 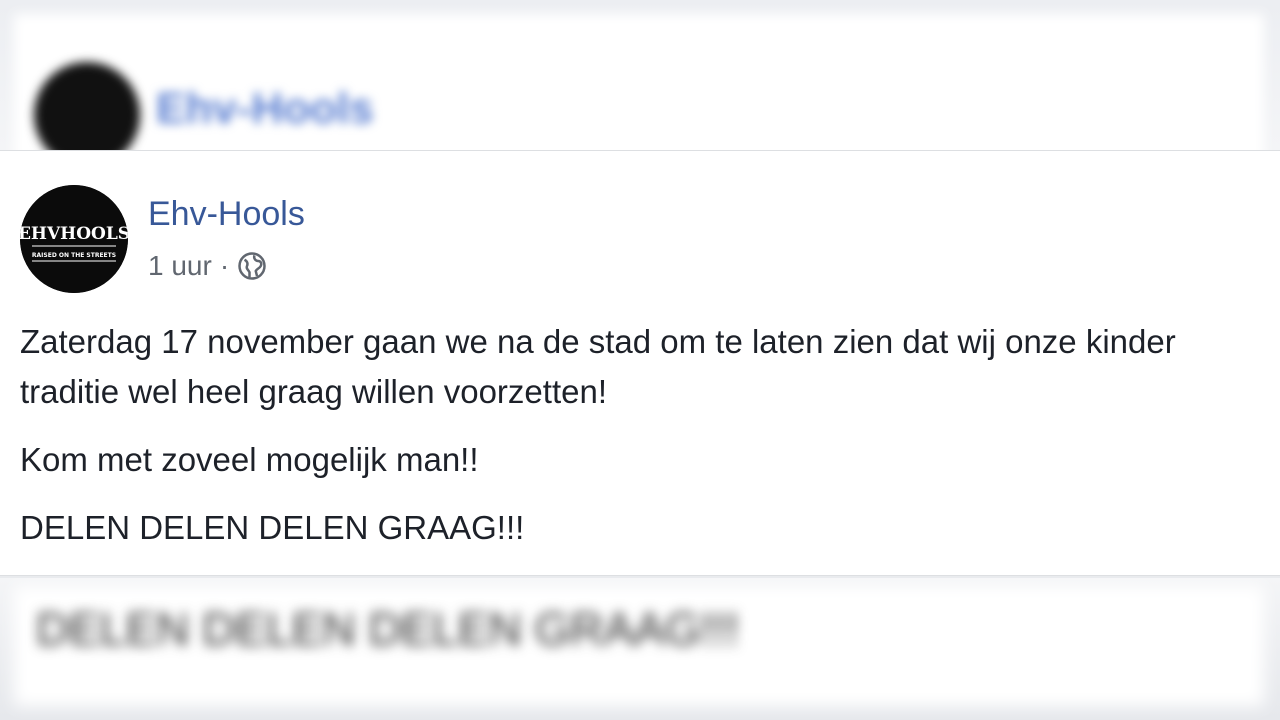 What do you see at coordinates (180, 266) in the screenshot?
I see `timestamp-link: 1 uur` at bounding box center [180, 266].